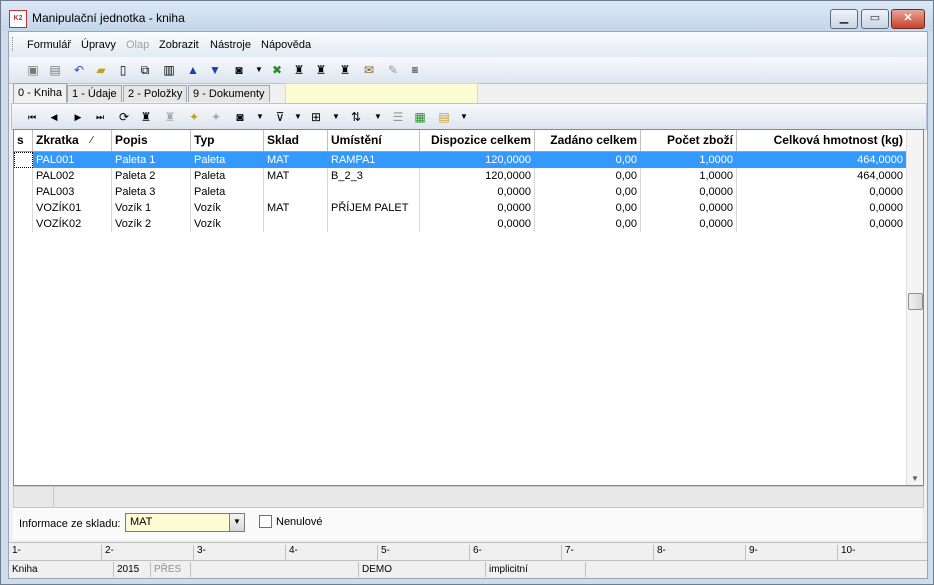 Image resolution: width=934 pixels, height=585 pixels. What do you see at coordinates (100, 117) in the screenshot?
I see `last-record-icon: ⏭` at bounding box center [100, 117].